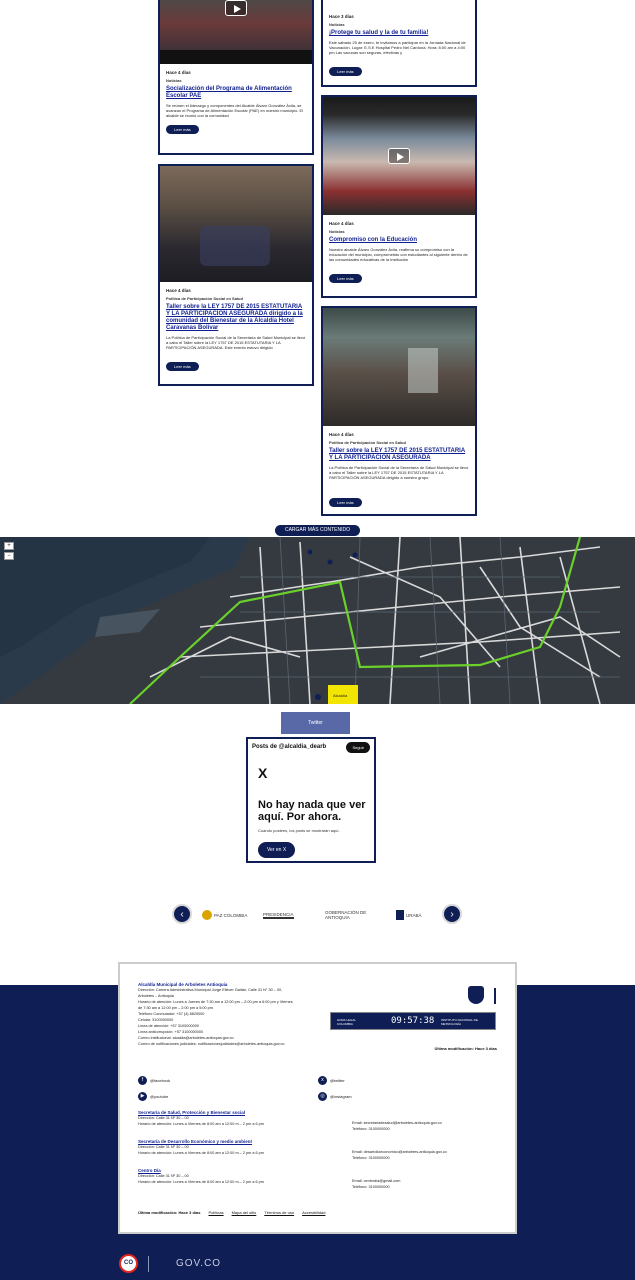 This screenshot has width=635, height=1280. I want to click on govco-divider, so click(148, 1264).